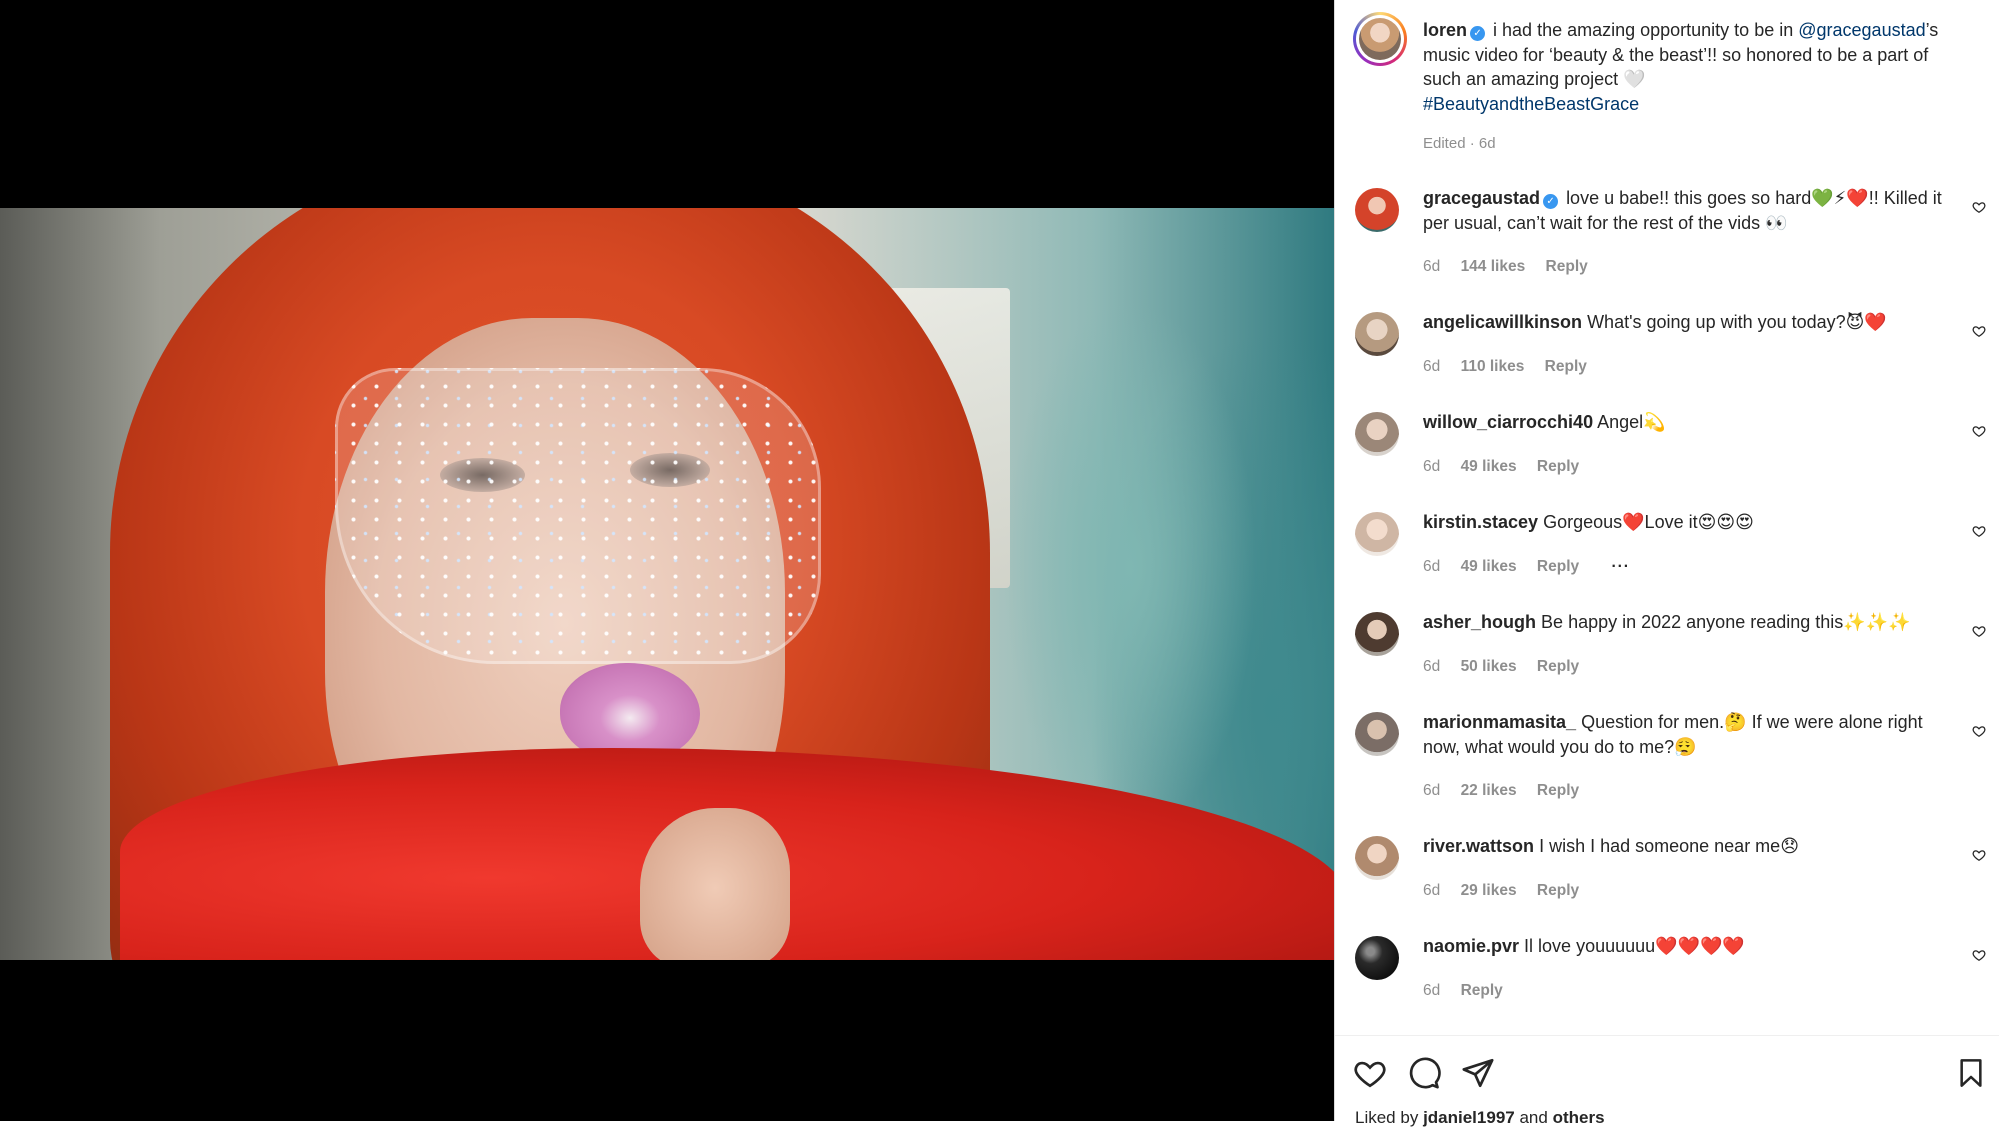  Describe the element at coordinates (1370, 1073) in the screenshot. I see `heart-icon` at that location.